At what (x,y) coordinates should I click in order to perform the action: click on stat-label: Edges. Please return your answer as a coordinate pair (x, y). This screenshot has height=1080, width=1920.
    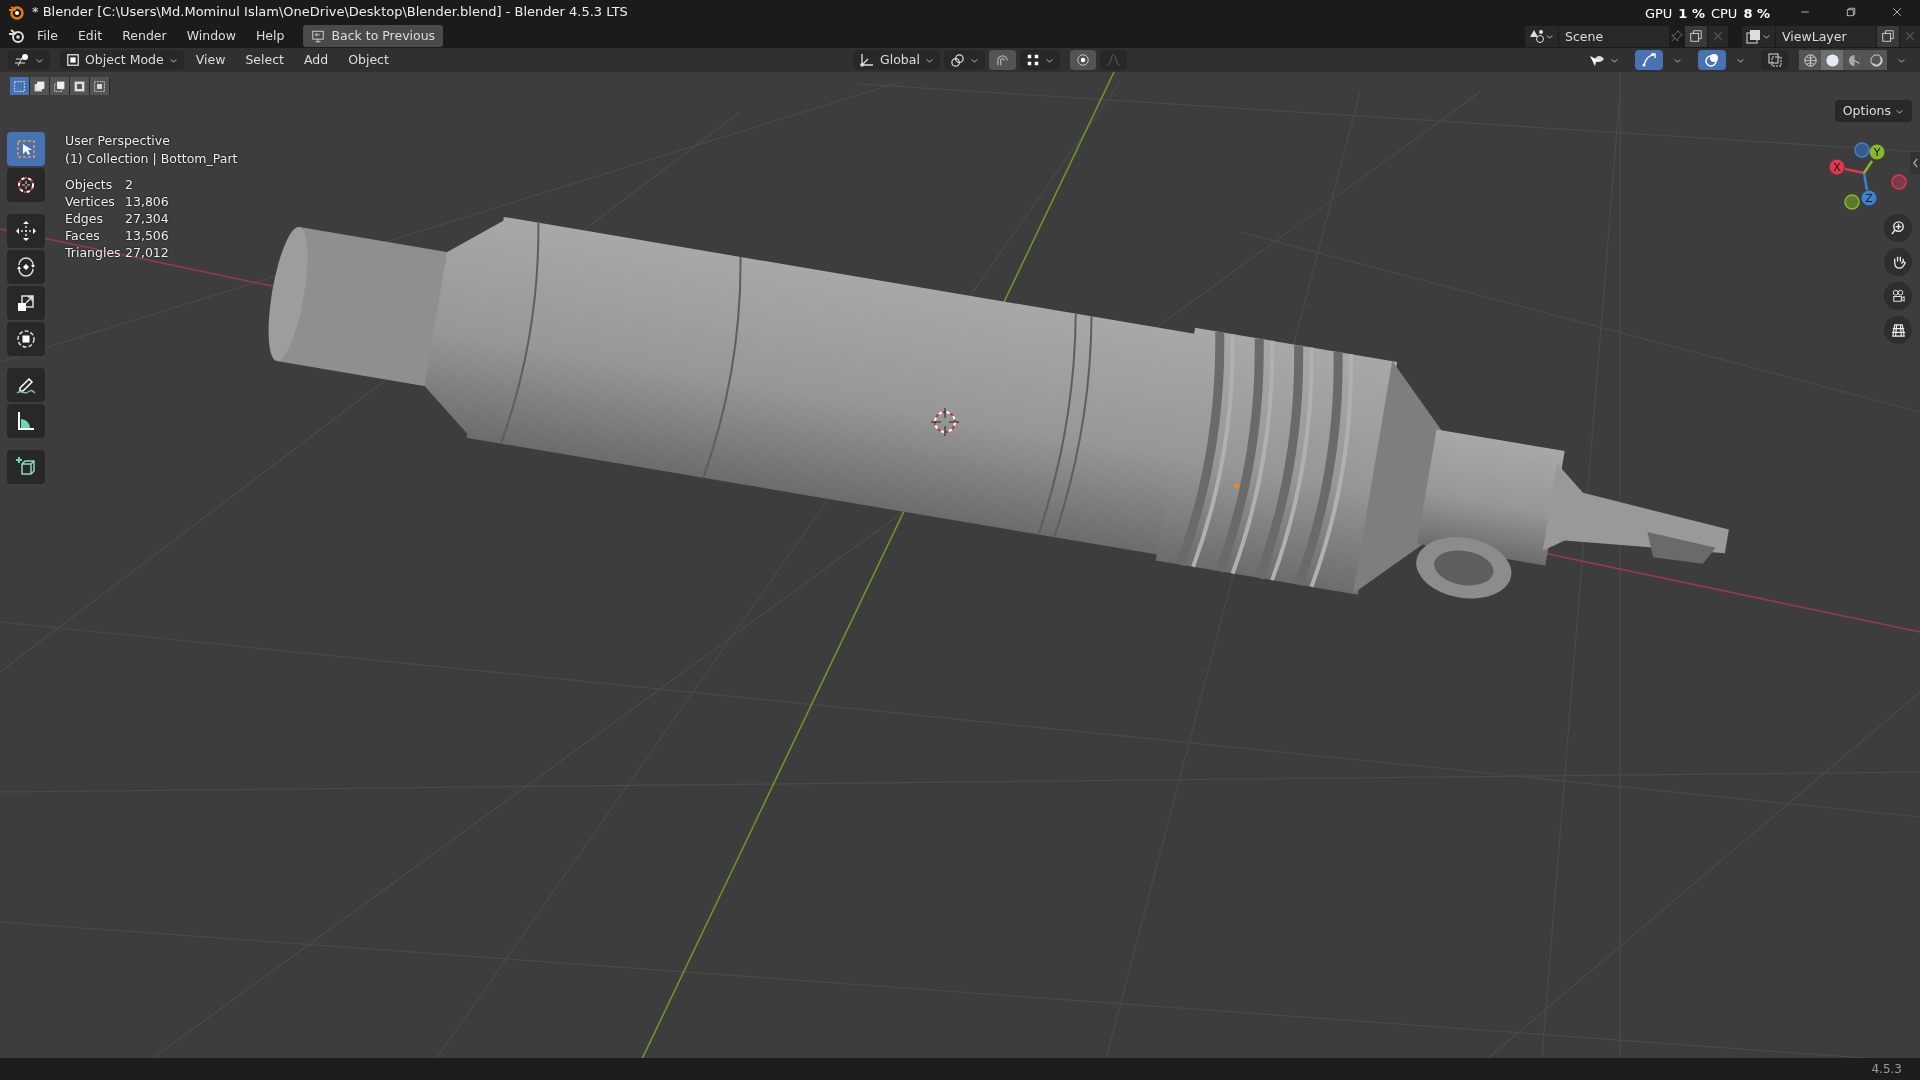
    Looking at the image, I should click on (84, 218).